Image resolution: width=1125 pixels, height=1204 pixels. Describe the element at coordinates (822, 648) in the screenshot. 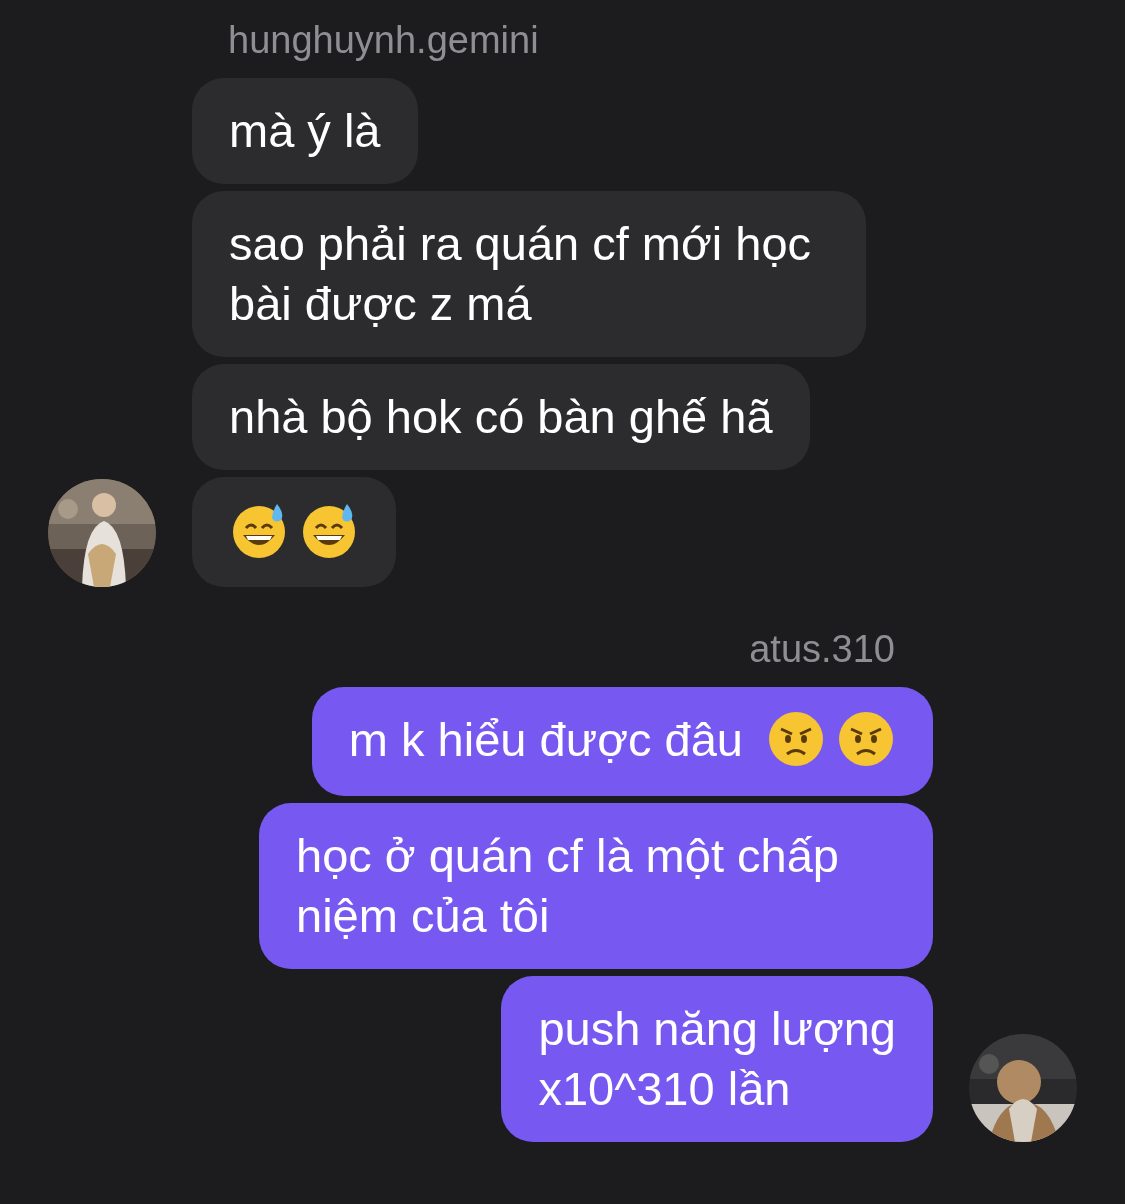

I see `sender-name: atus.310` at that location.